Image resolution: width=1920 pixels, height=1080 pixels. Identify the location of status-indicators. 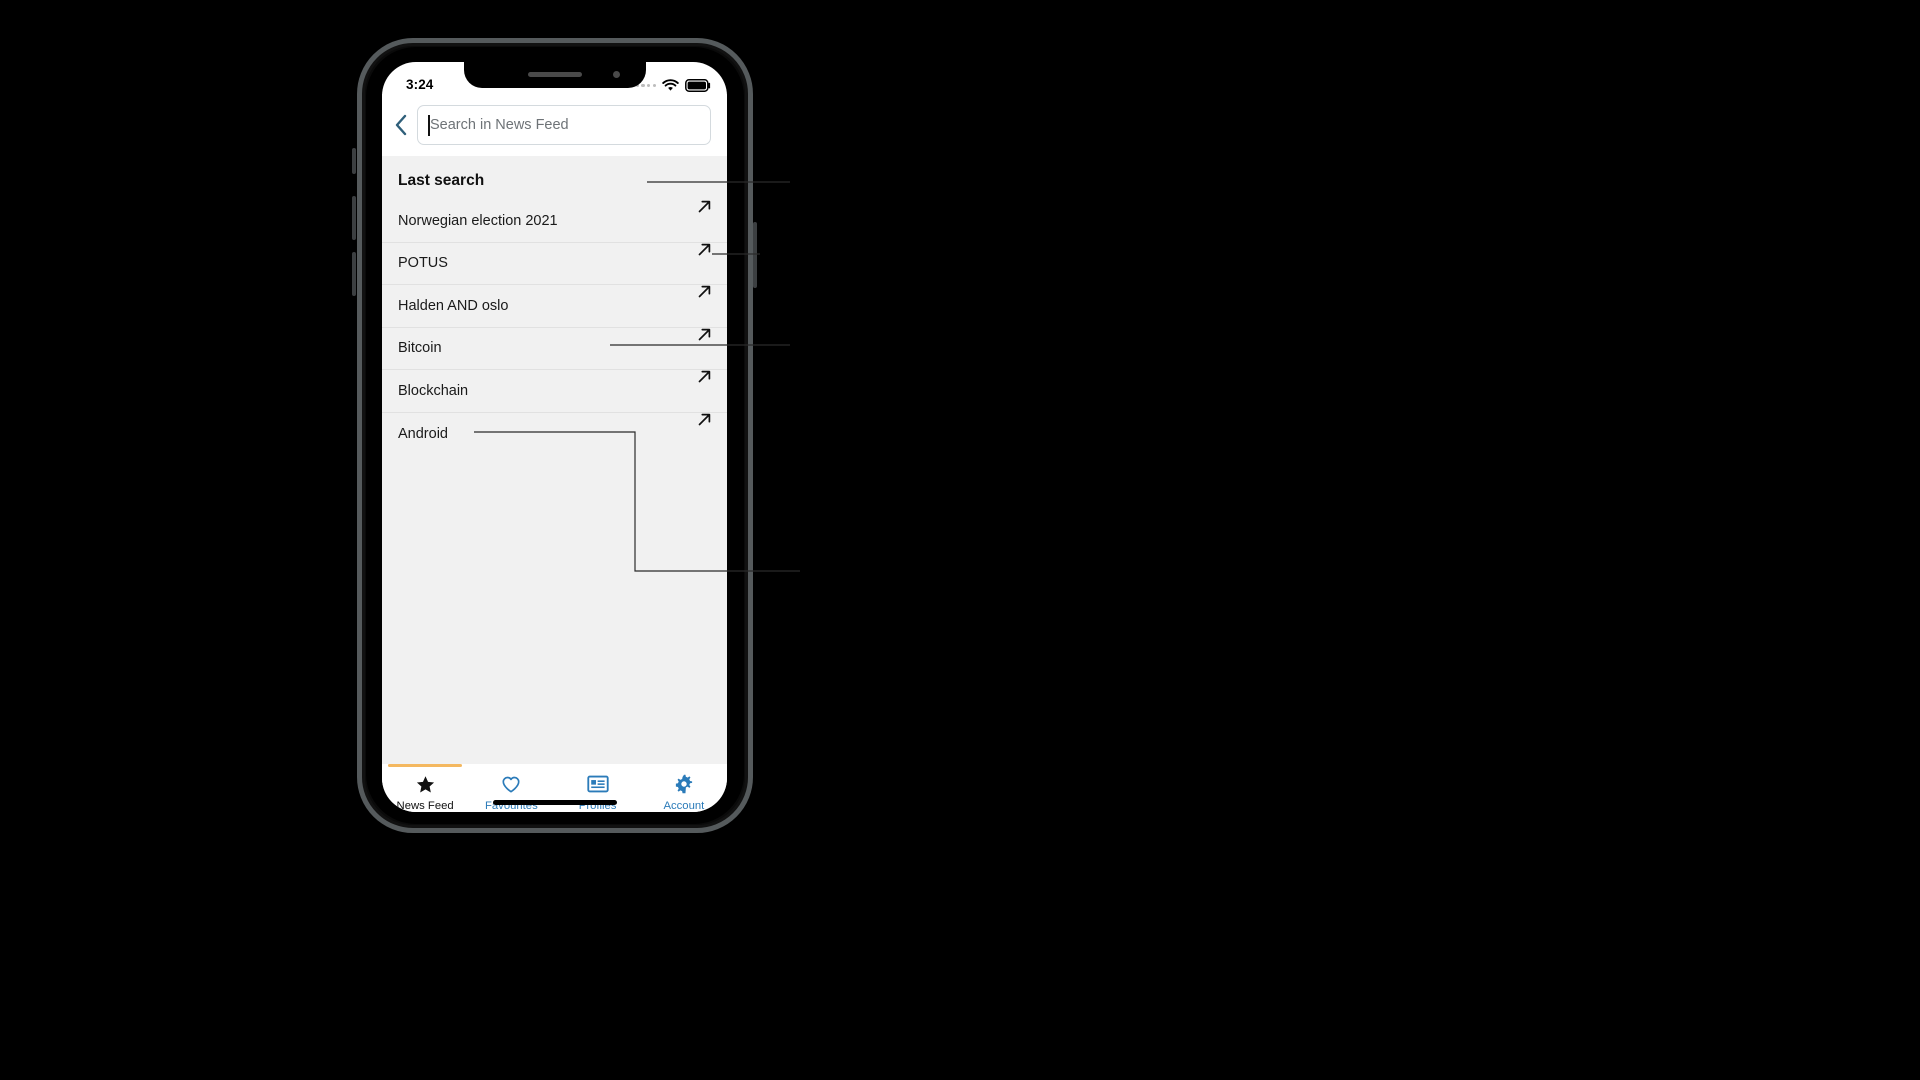
(673, 85).